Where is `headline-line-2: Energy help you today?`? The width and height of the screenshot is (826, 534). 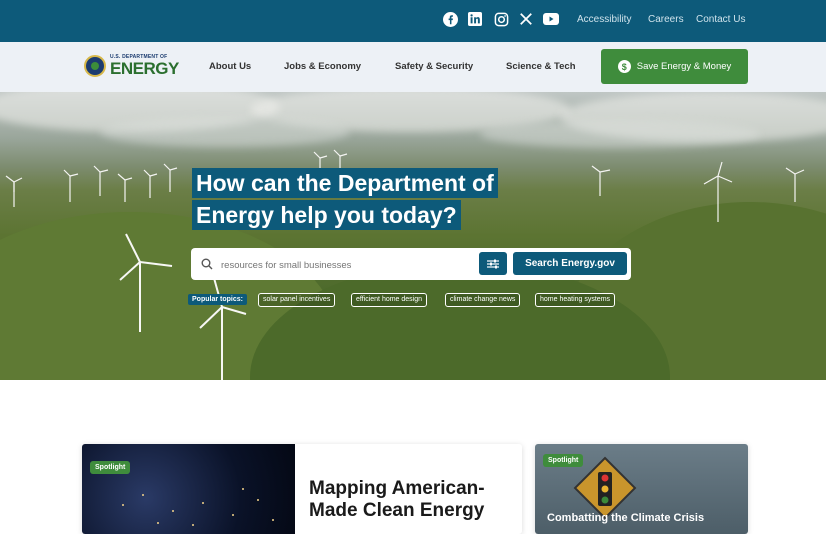 headline-line-2: Energy help you today? is located at coordinates (326, 215).